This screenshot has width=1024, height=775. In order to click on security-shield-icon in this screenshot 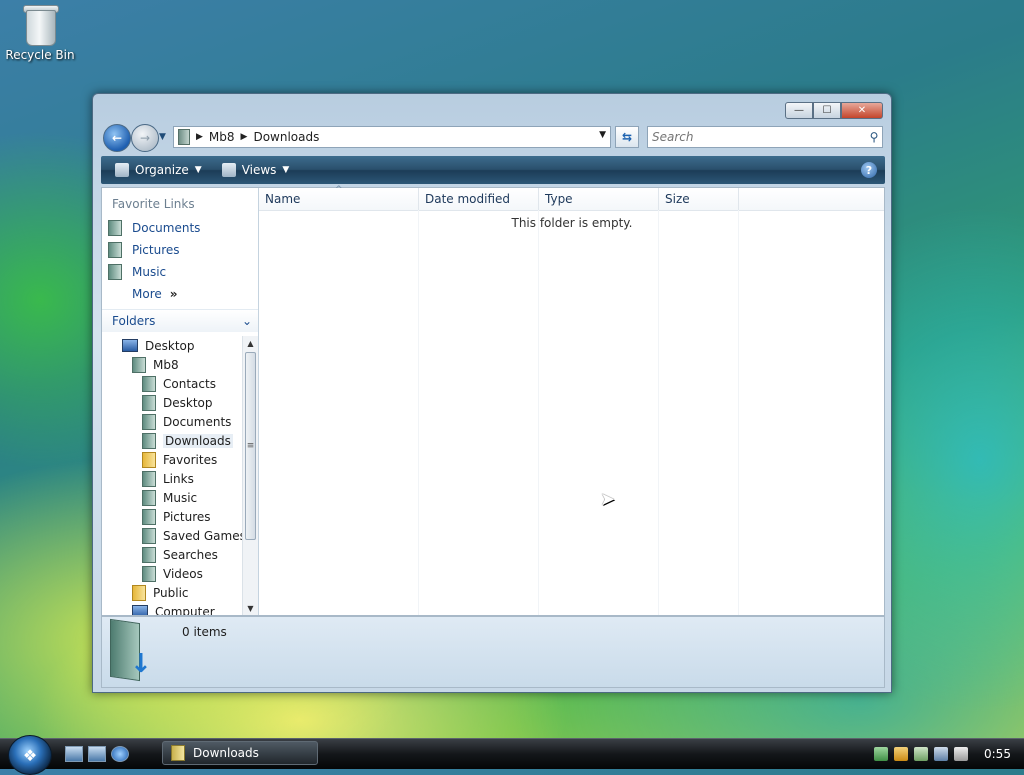, I will do `click(901, 754)`.